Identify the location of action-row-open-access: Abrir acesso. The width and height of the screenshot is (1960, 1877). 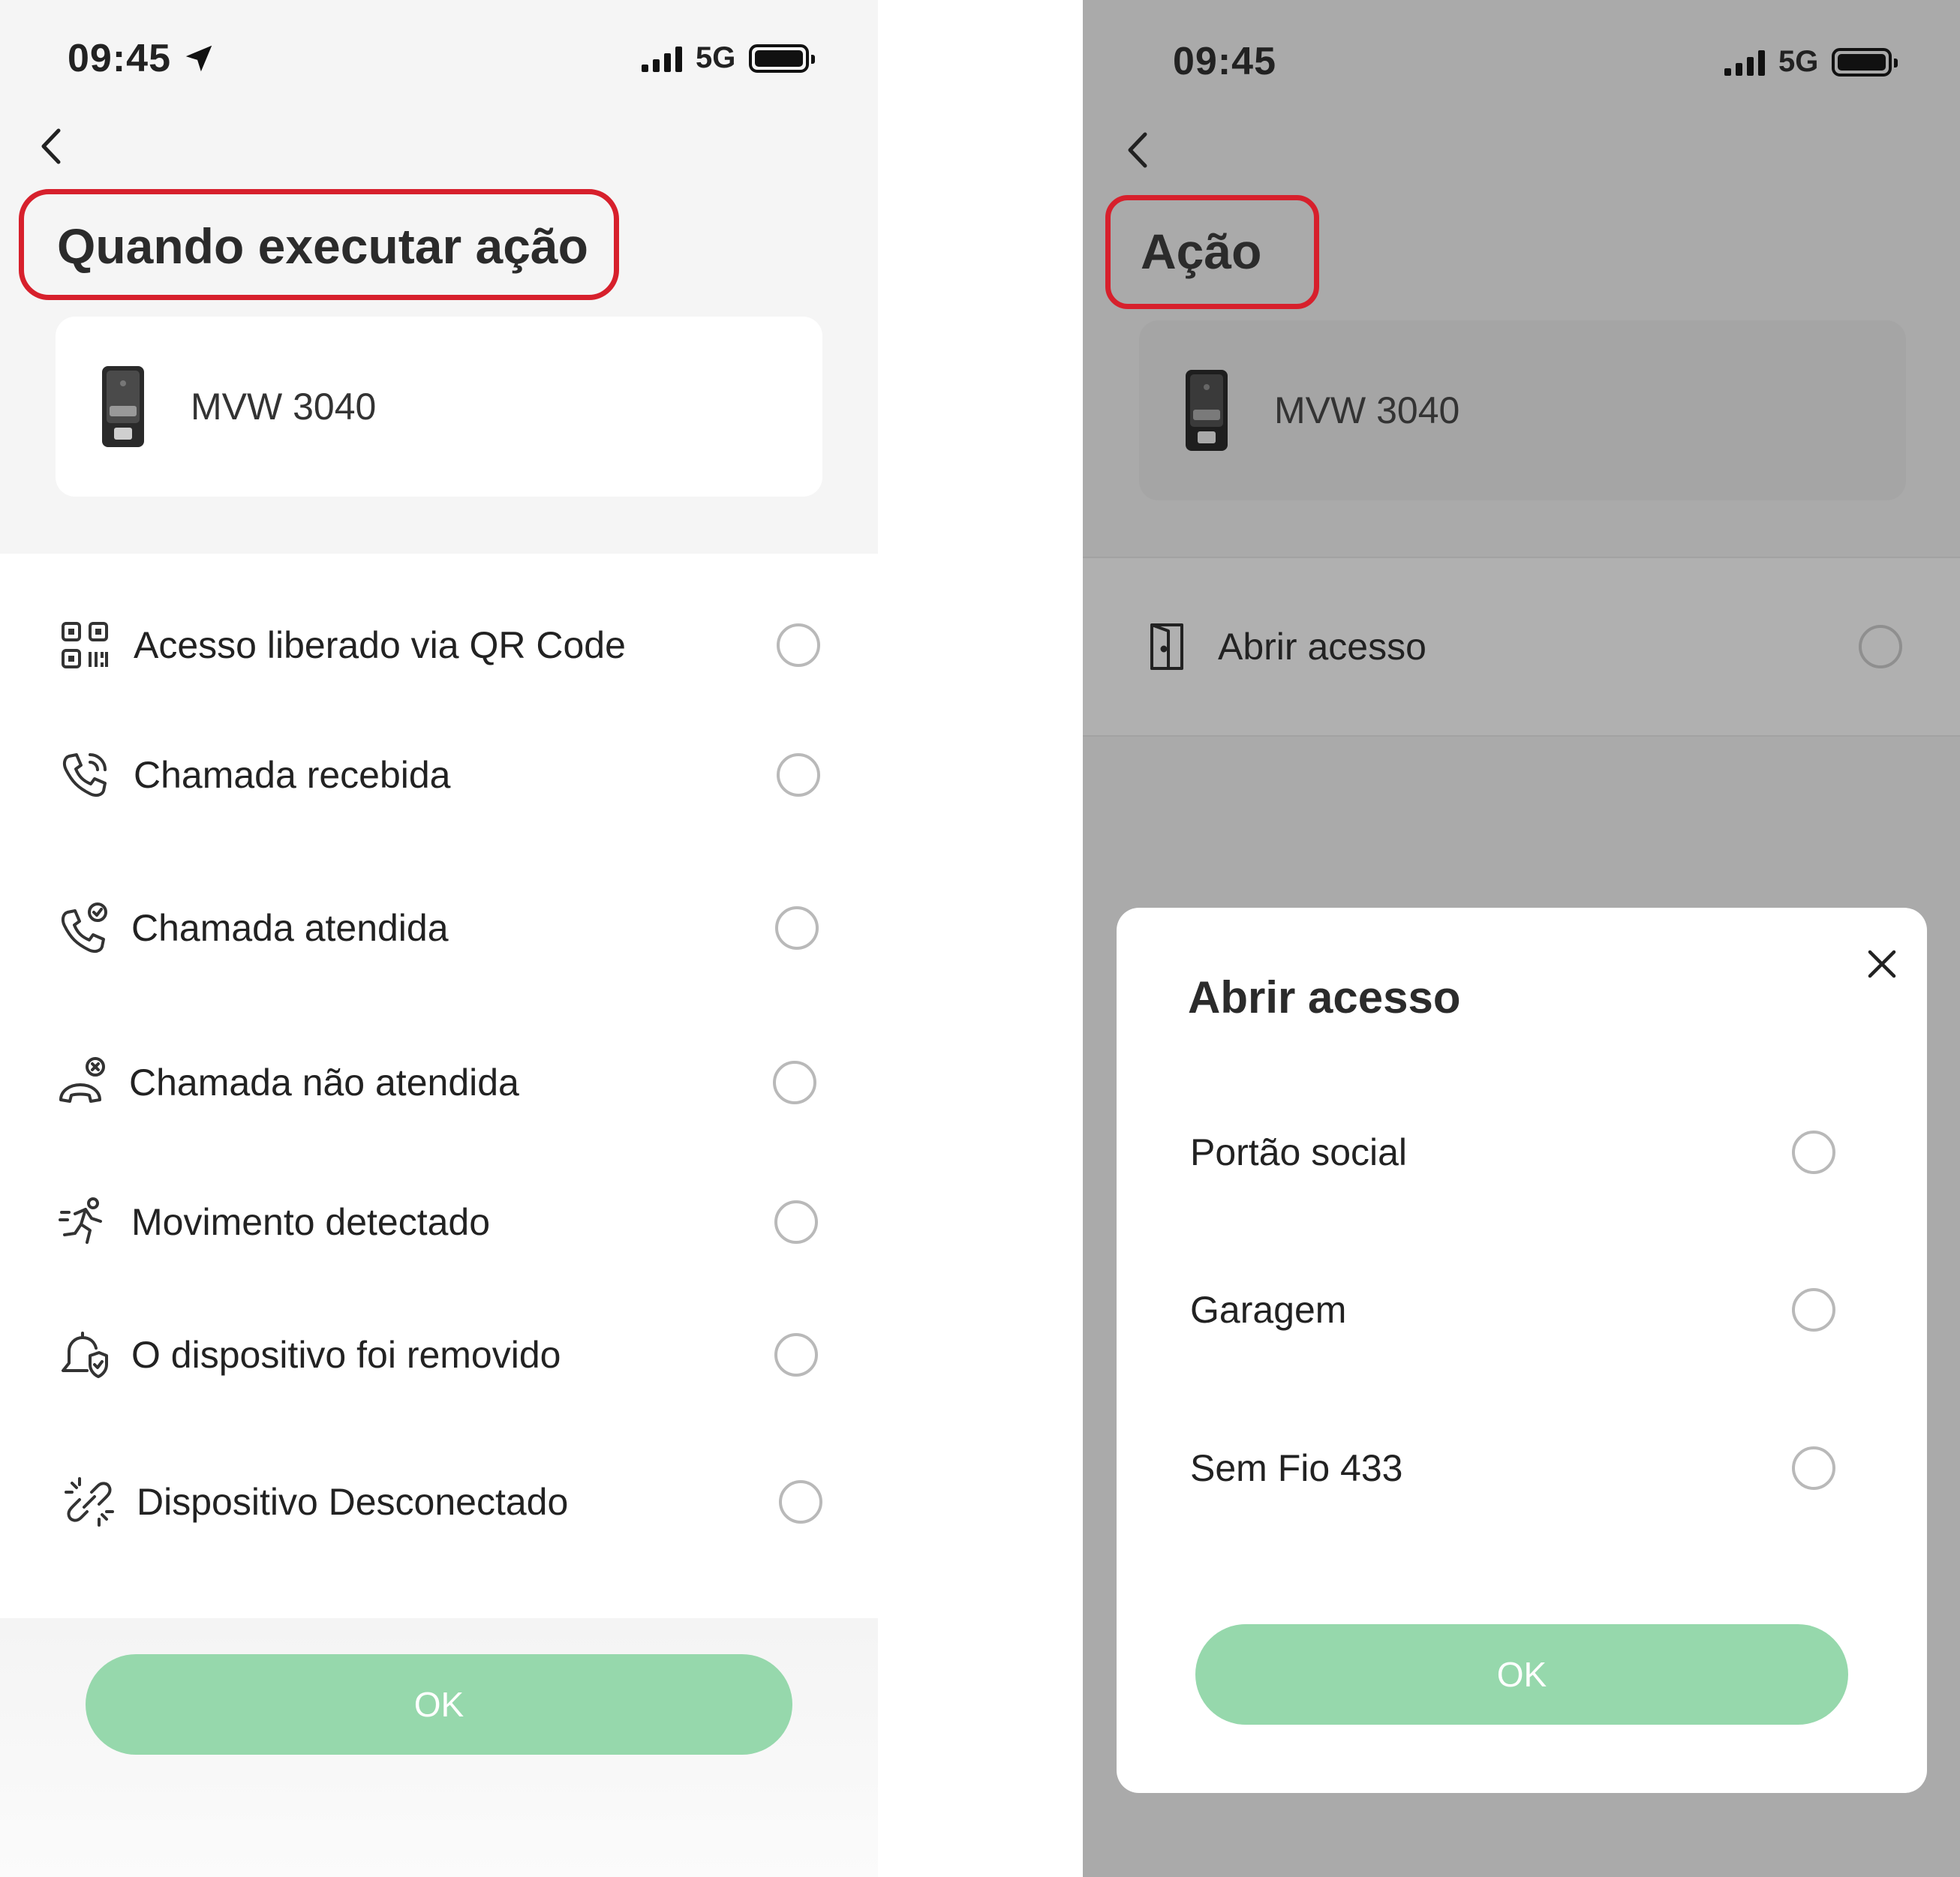
(1521, 646).